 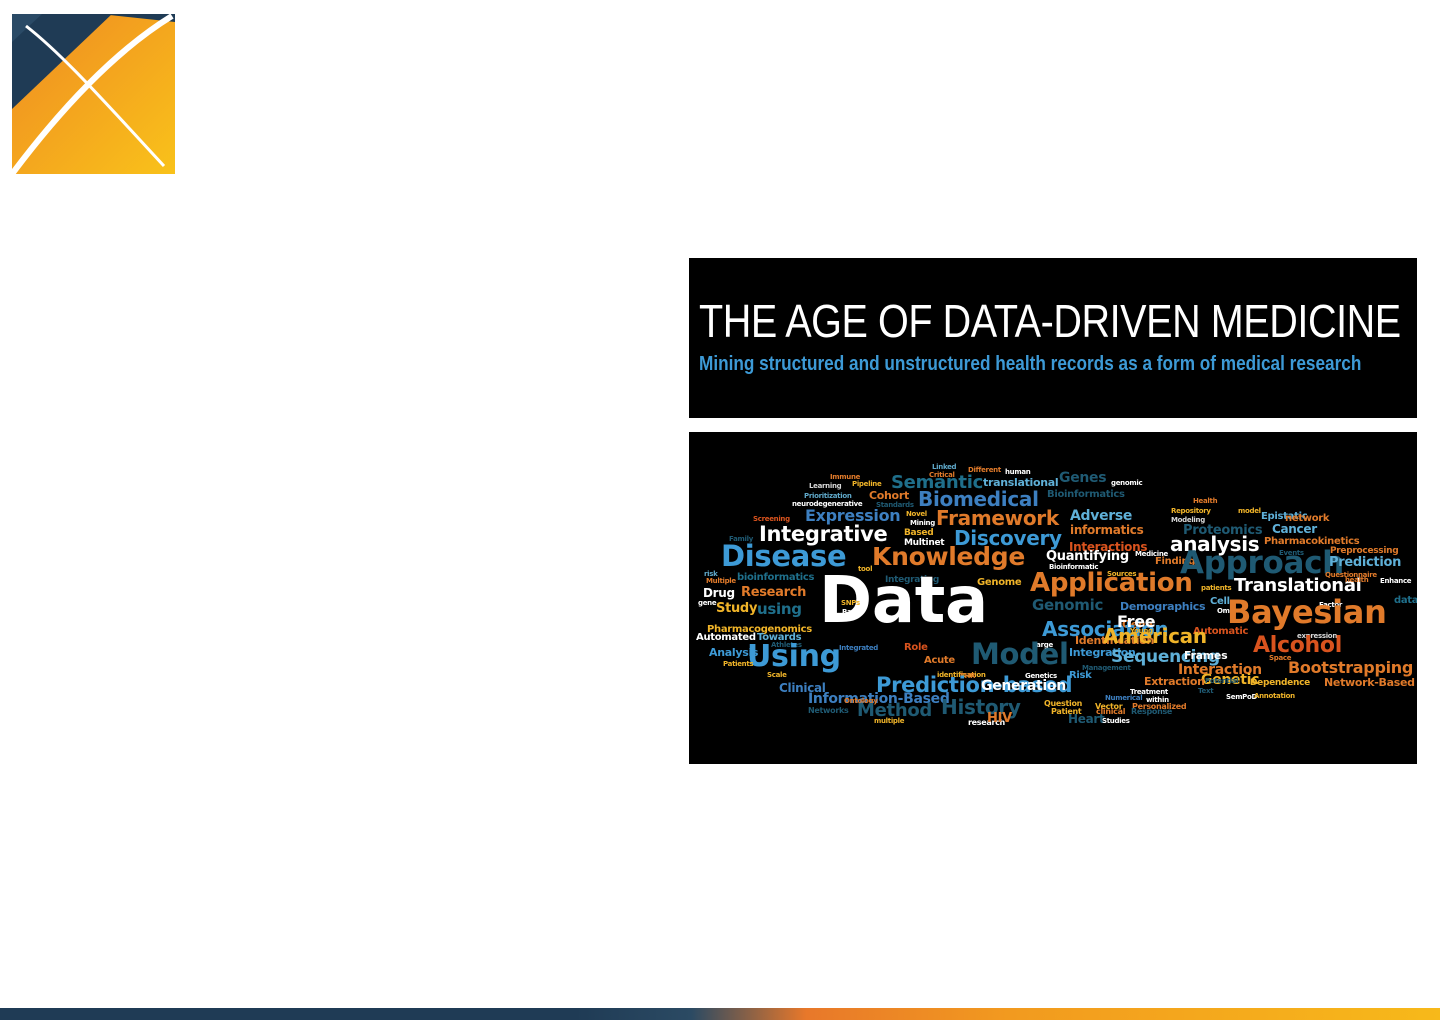 What do you see at coordinates (999, 718) in the screenshot?
I see `word-cloud-term: HIV` at bounding box center [999, 718].